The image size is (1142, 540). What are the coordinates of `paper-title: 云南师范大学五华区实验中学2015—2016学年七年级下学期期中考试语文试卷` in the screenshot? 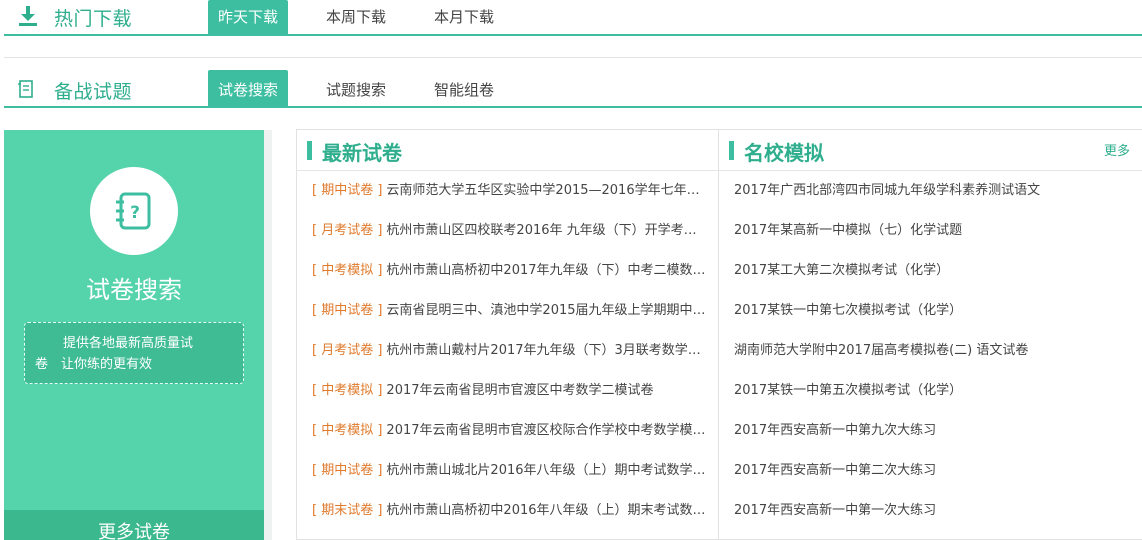 It's located at (552, 190).